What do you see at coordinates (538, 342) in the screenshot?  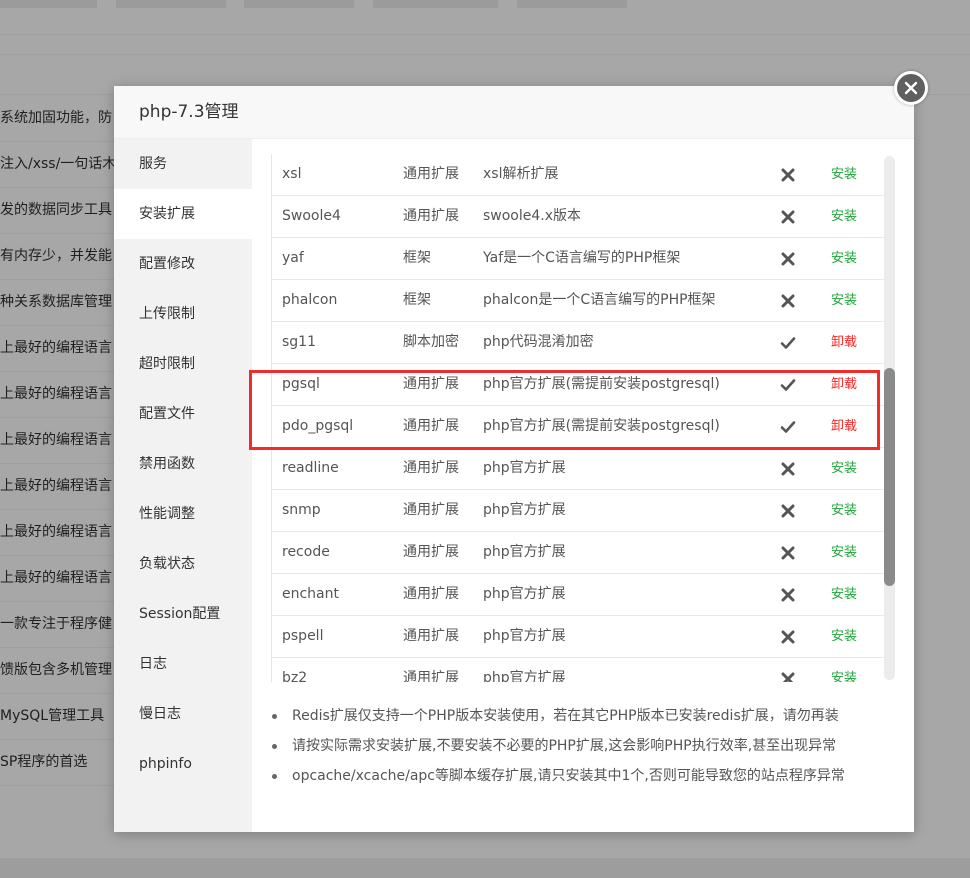 I see `extension-description: php代码混淆加密` at bounding box center [538, 342].